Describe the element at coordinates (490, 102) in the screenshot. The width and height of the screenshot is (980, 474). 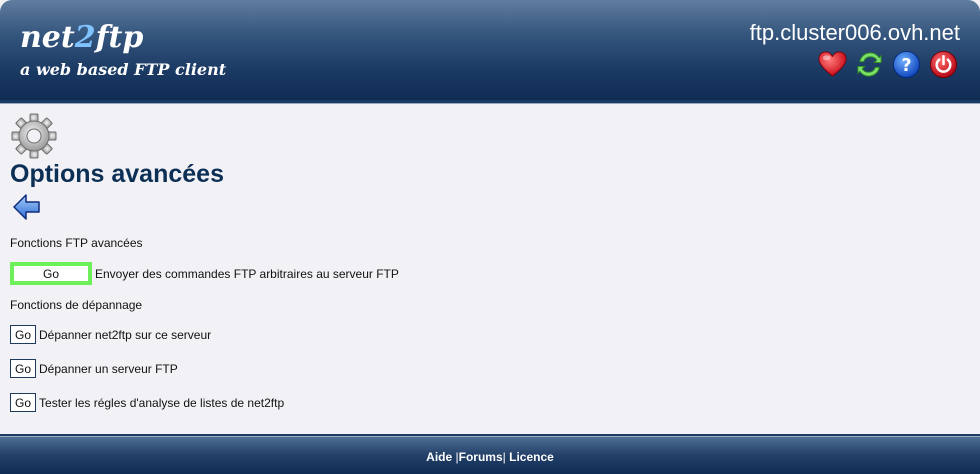
I see `header-divider` at that location.